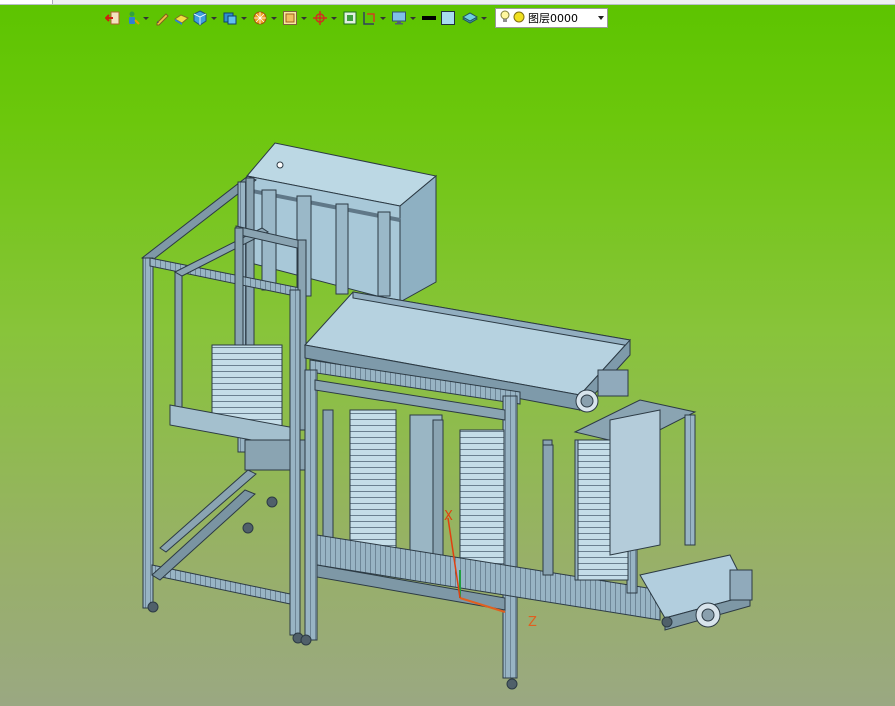  I want to click on axis-z-label: Z, so click(532, 622).